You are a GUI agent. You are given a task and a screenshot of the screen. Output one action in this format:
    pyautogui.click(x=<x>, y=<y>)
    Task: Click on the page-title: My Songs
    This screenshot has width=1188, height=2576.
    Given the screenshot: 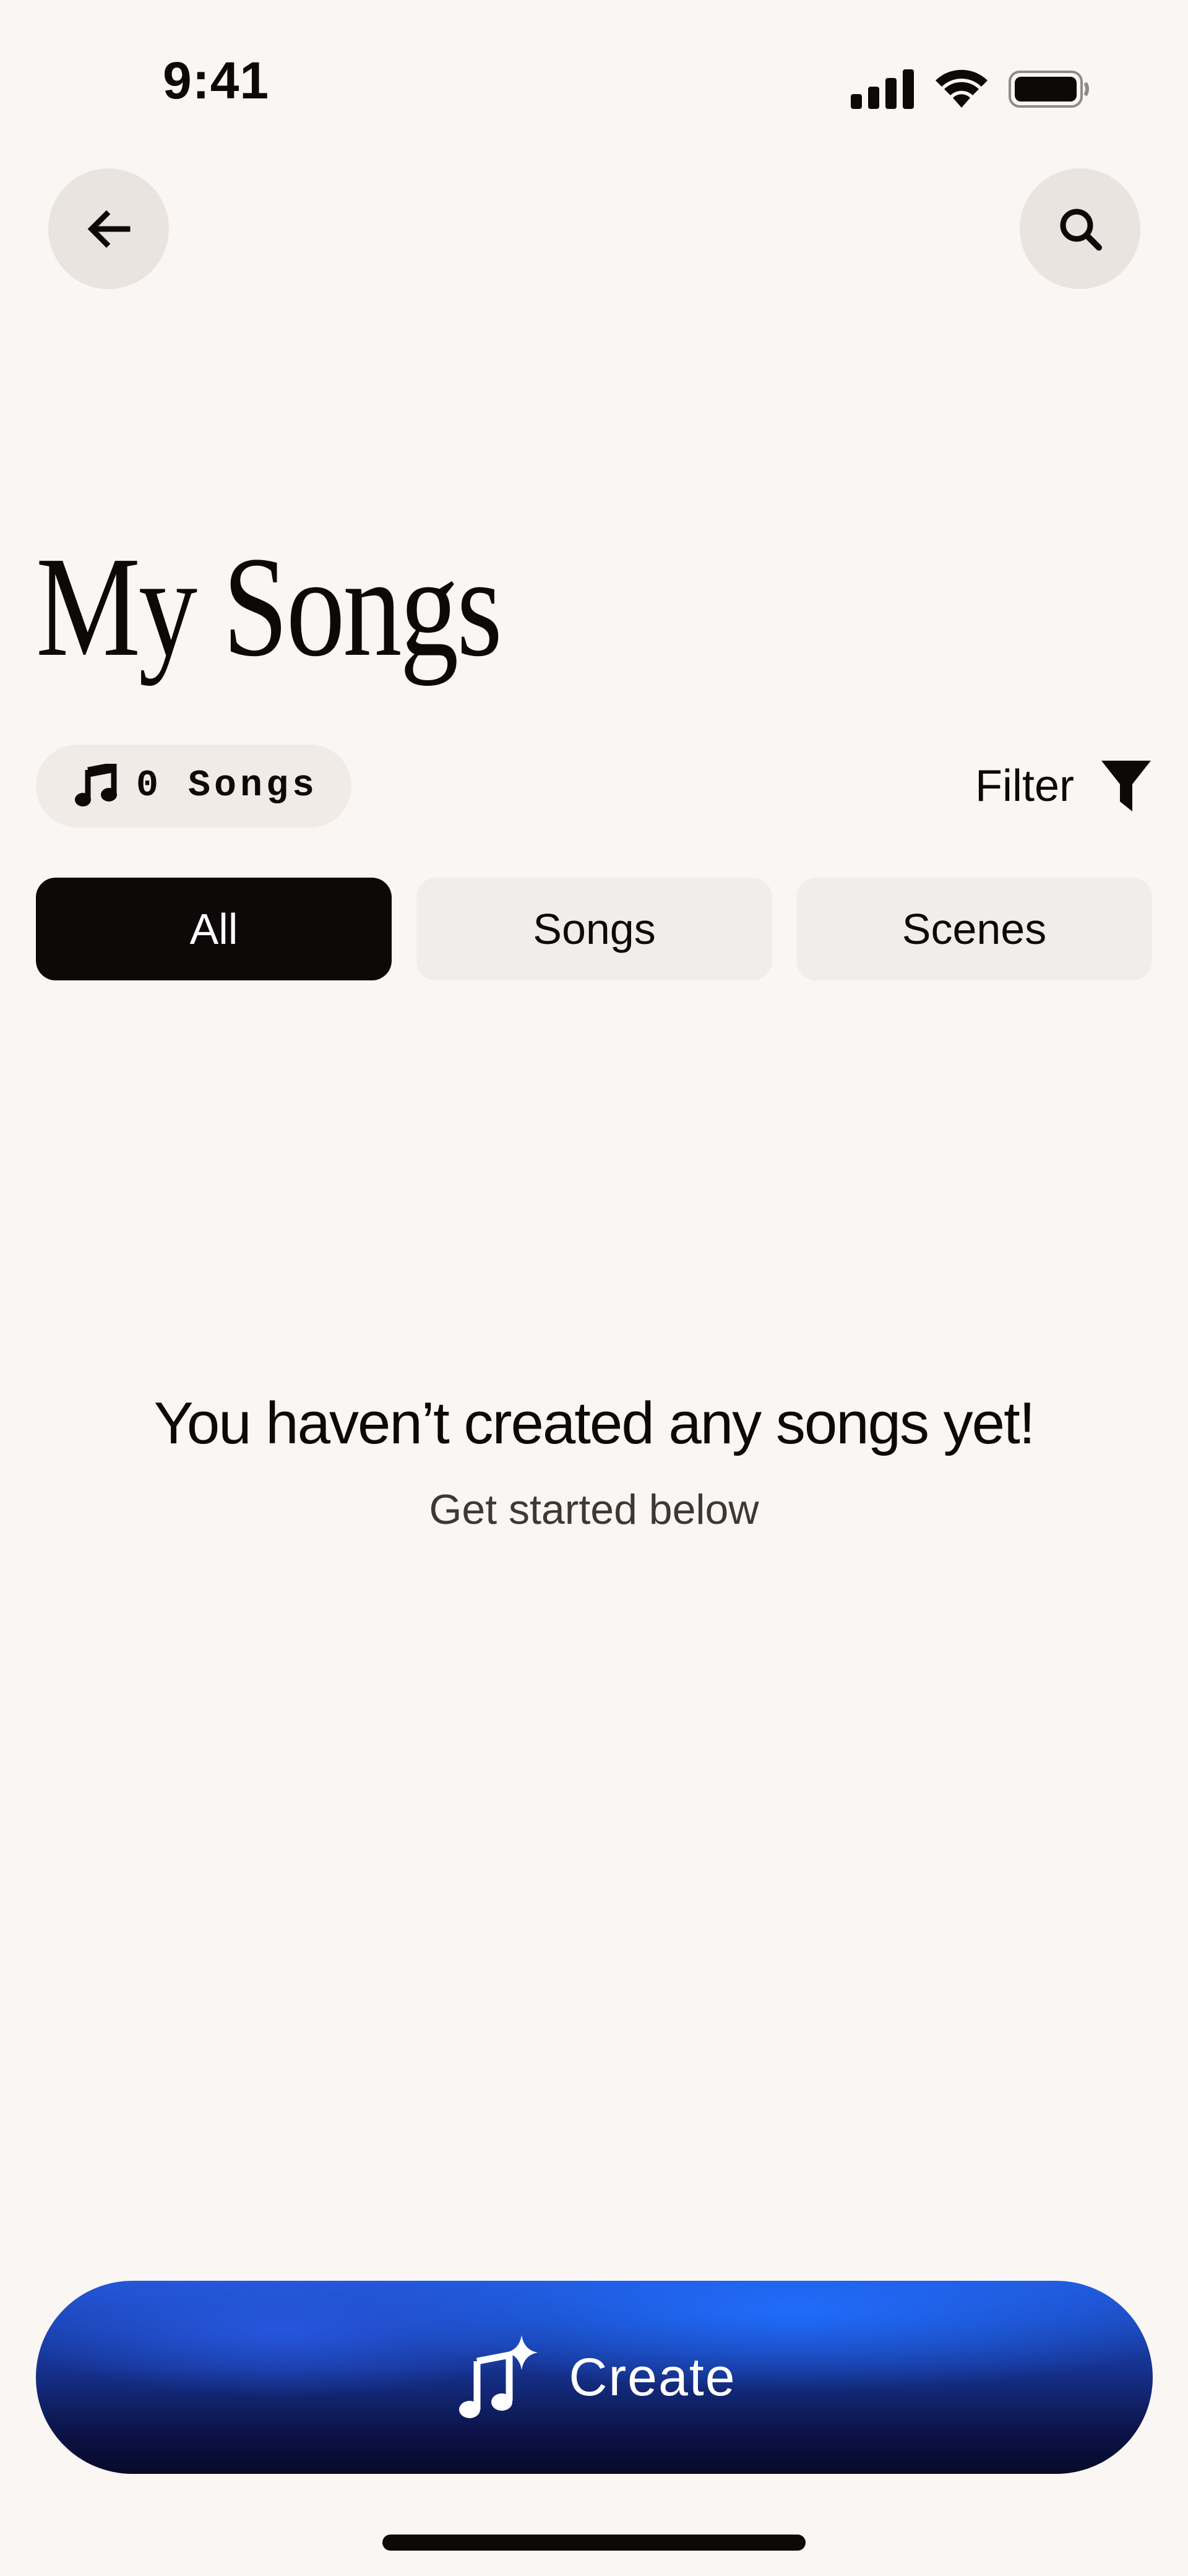 What is the action you would take?
    pyautogui.click(x=269, y=606)
    